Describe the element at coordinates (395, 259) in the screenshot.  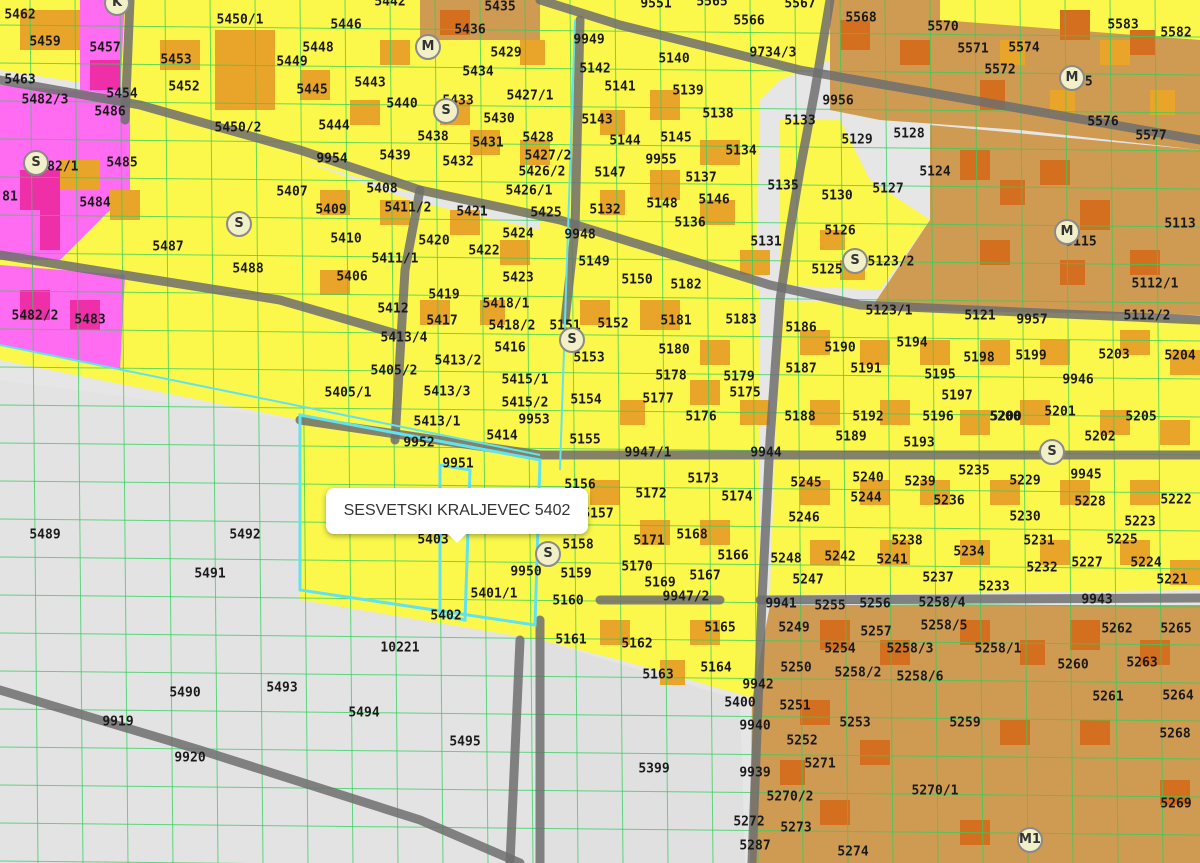
I see `parcel-label: 5411/1` at that location.